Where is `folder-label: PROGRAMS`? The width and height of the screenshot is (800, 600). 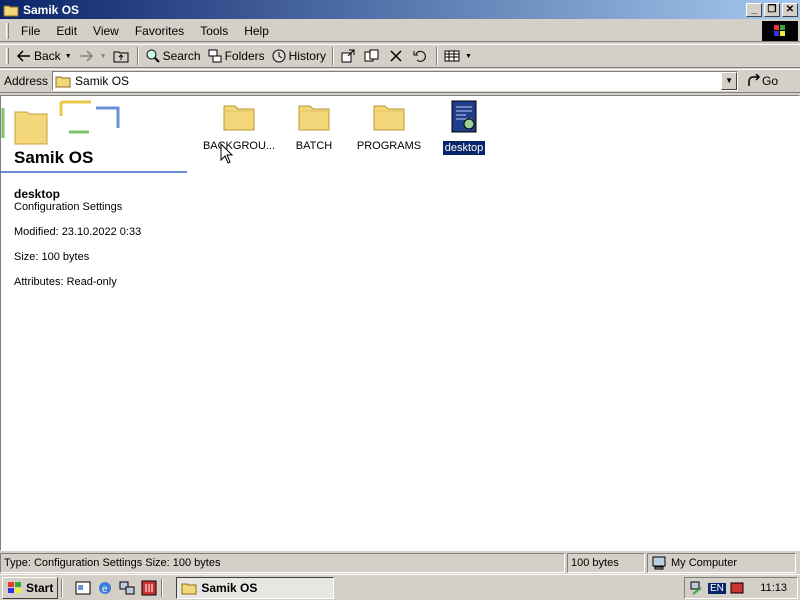
folder-label: PROGRAMS is located at coordinates (389, 146).